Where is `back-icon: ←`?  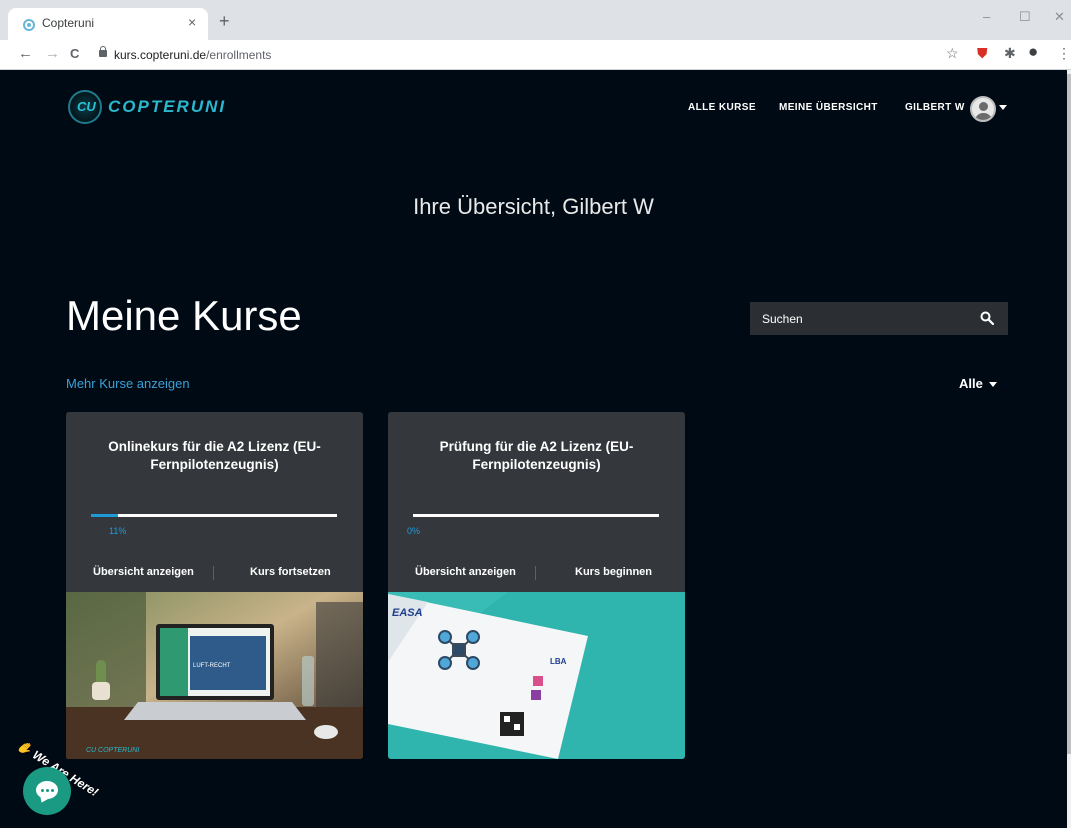
back-icon: ← is located at coordinates (25, 53).